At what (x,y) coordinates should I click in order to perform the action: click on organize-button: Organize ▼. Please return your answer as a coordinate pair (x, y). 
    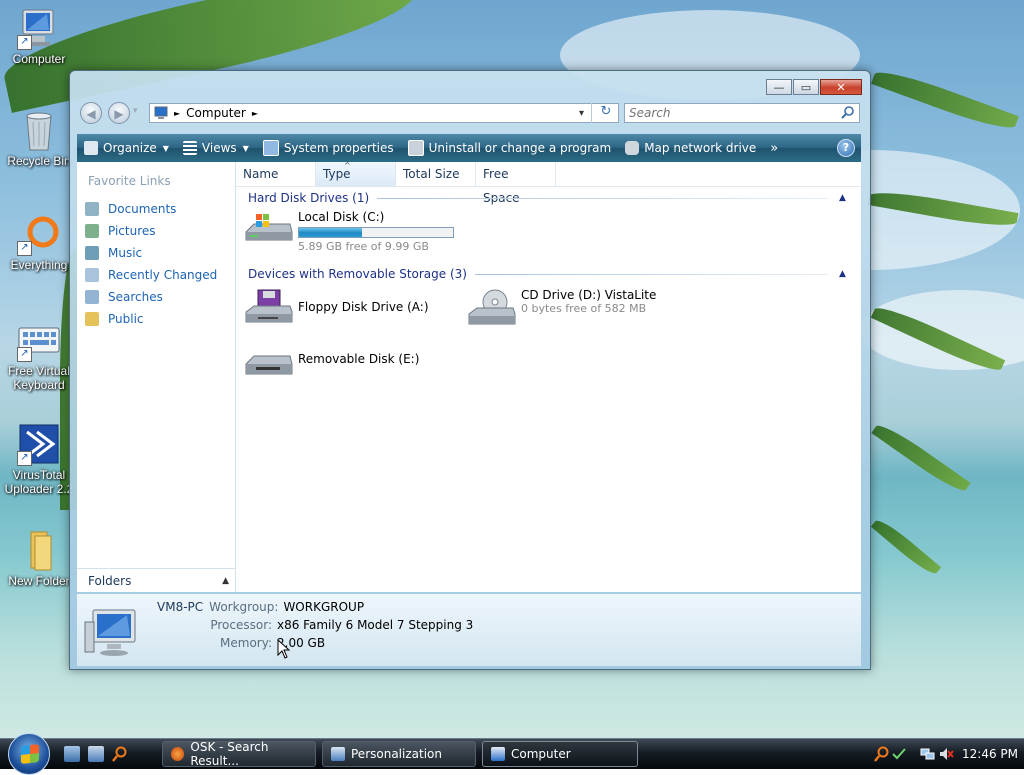
    Looking at the image, I should click on (126, 148).